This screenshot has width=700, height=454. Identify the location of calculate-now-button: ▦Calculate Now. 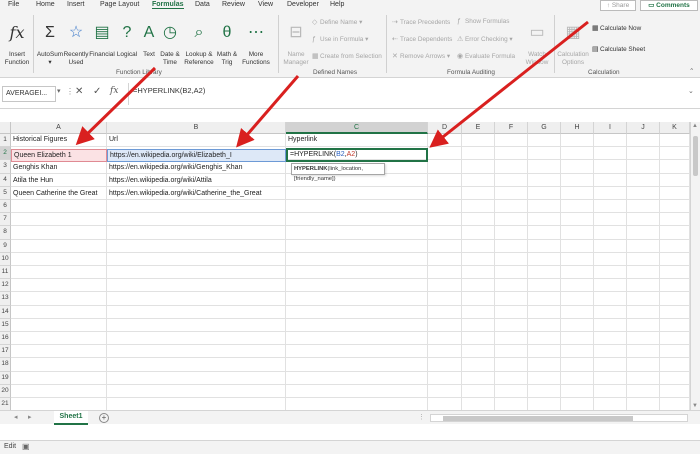
(616, 28).